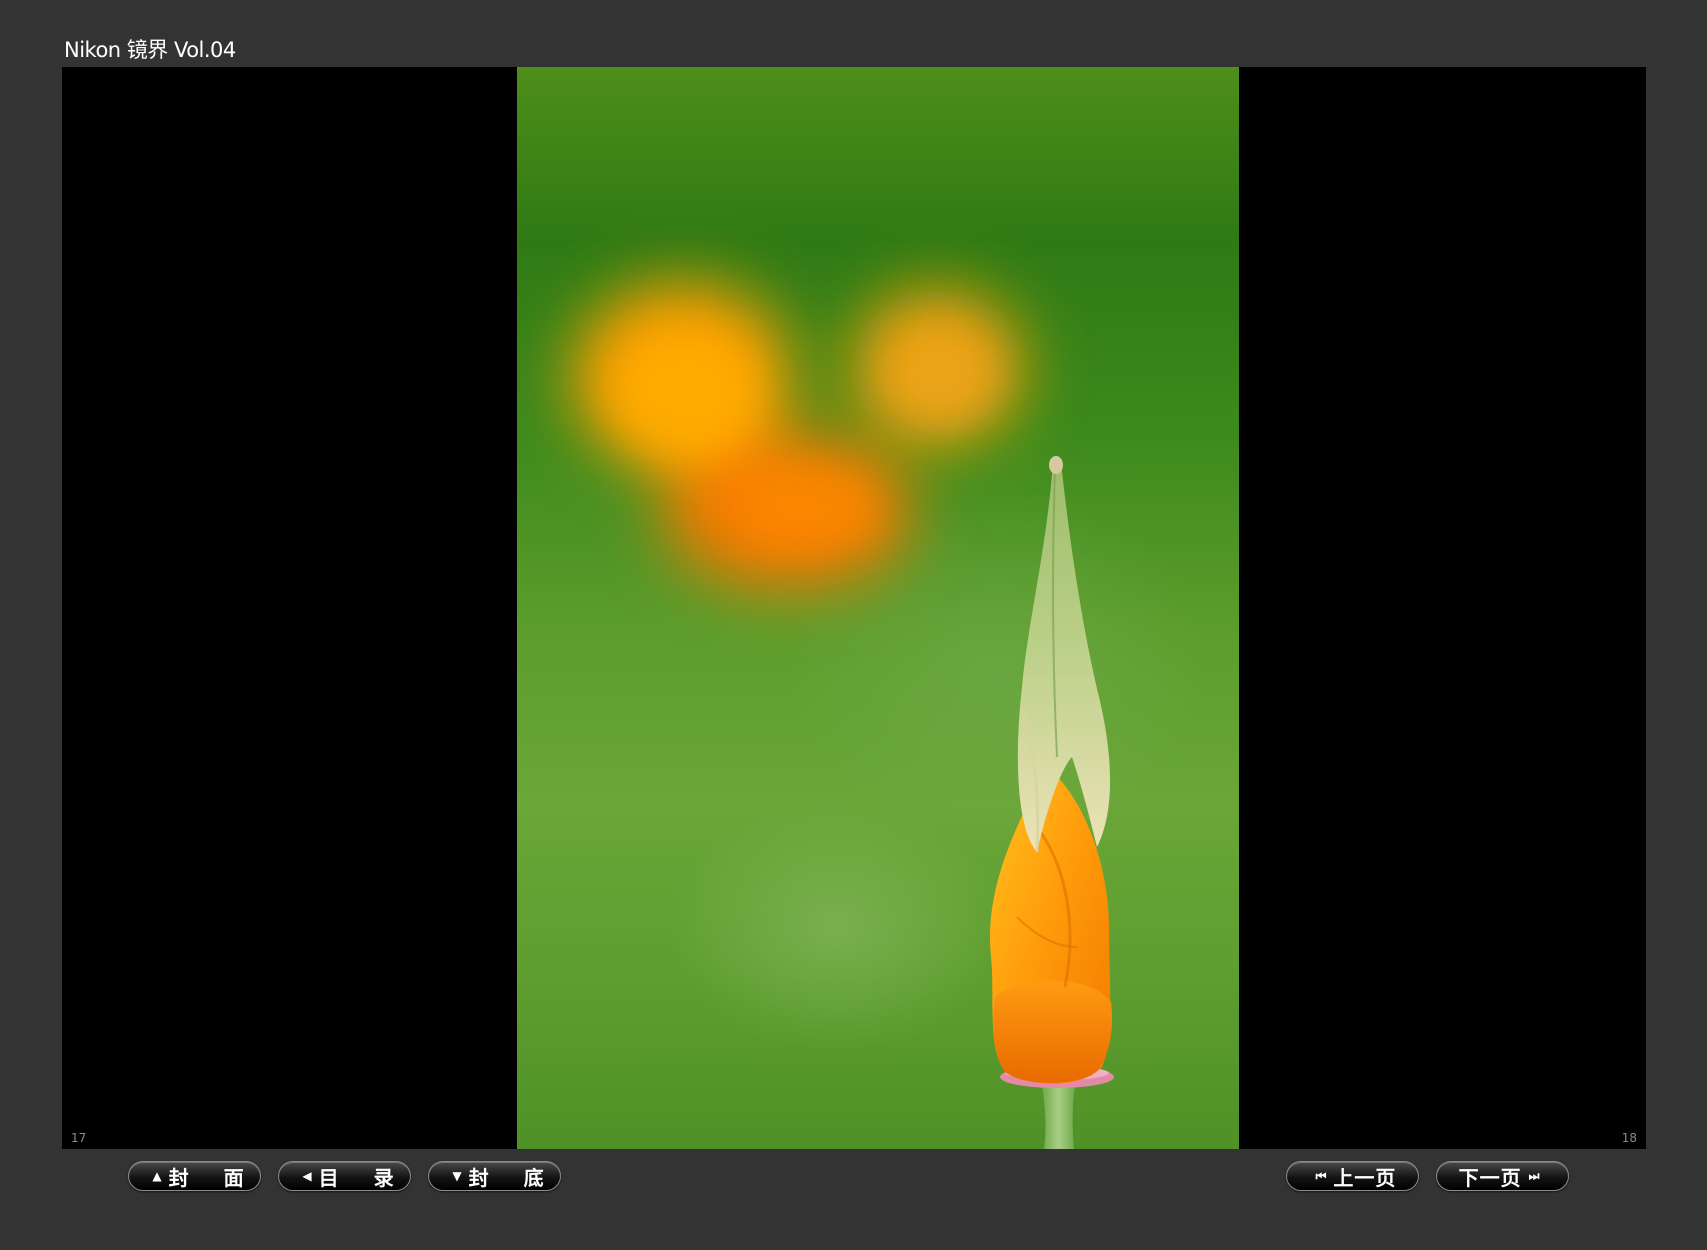 Image resolution: width=1707 pixels, height=1250 pixels. What do you see at coordinates (1534, 1175) in the screenshot?
I see `skip-forward-icon: ⏭` at bounding box center [1534, 1175].